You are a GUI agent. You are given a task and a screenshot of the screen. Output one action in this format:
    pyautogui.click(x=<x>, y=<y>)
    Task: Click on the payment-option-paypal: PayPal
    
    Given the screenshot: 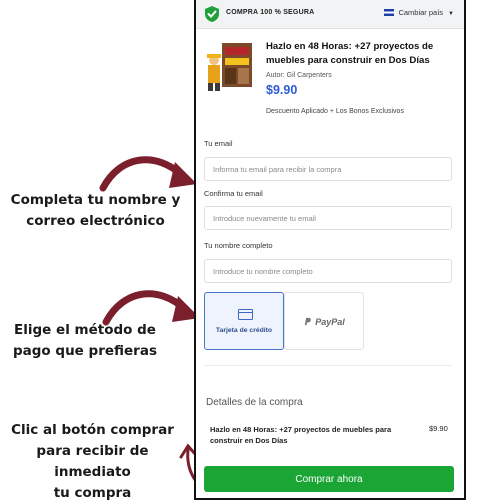 What is the action you would take?
    pyautogui.click(x=324, y=321)
    